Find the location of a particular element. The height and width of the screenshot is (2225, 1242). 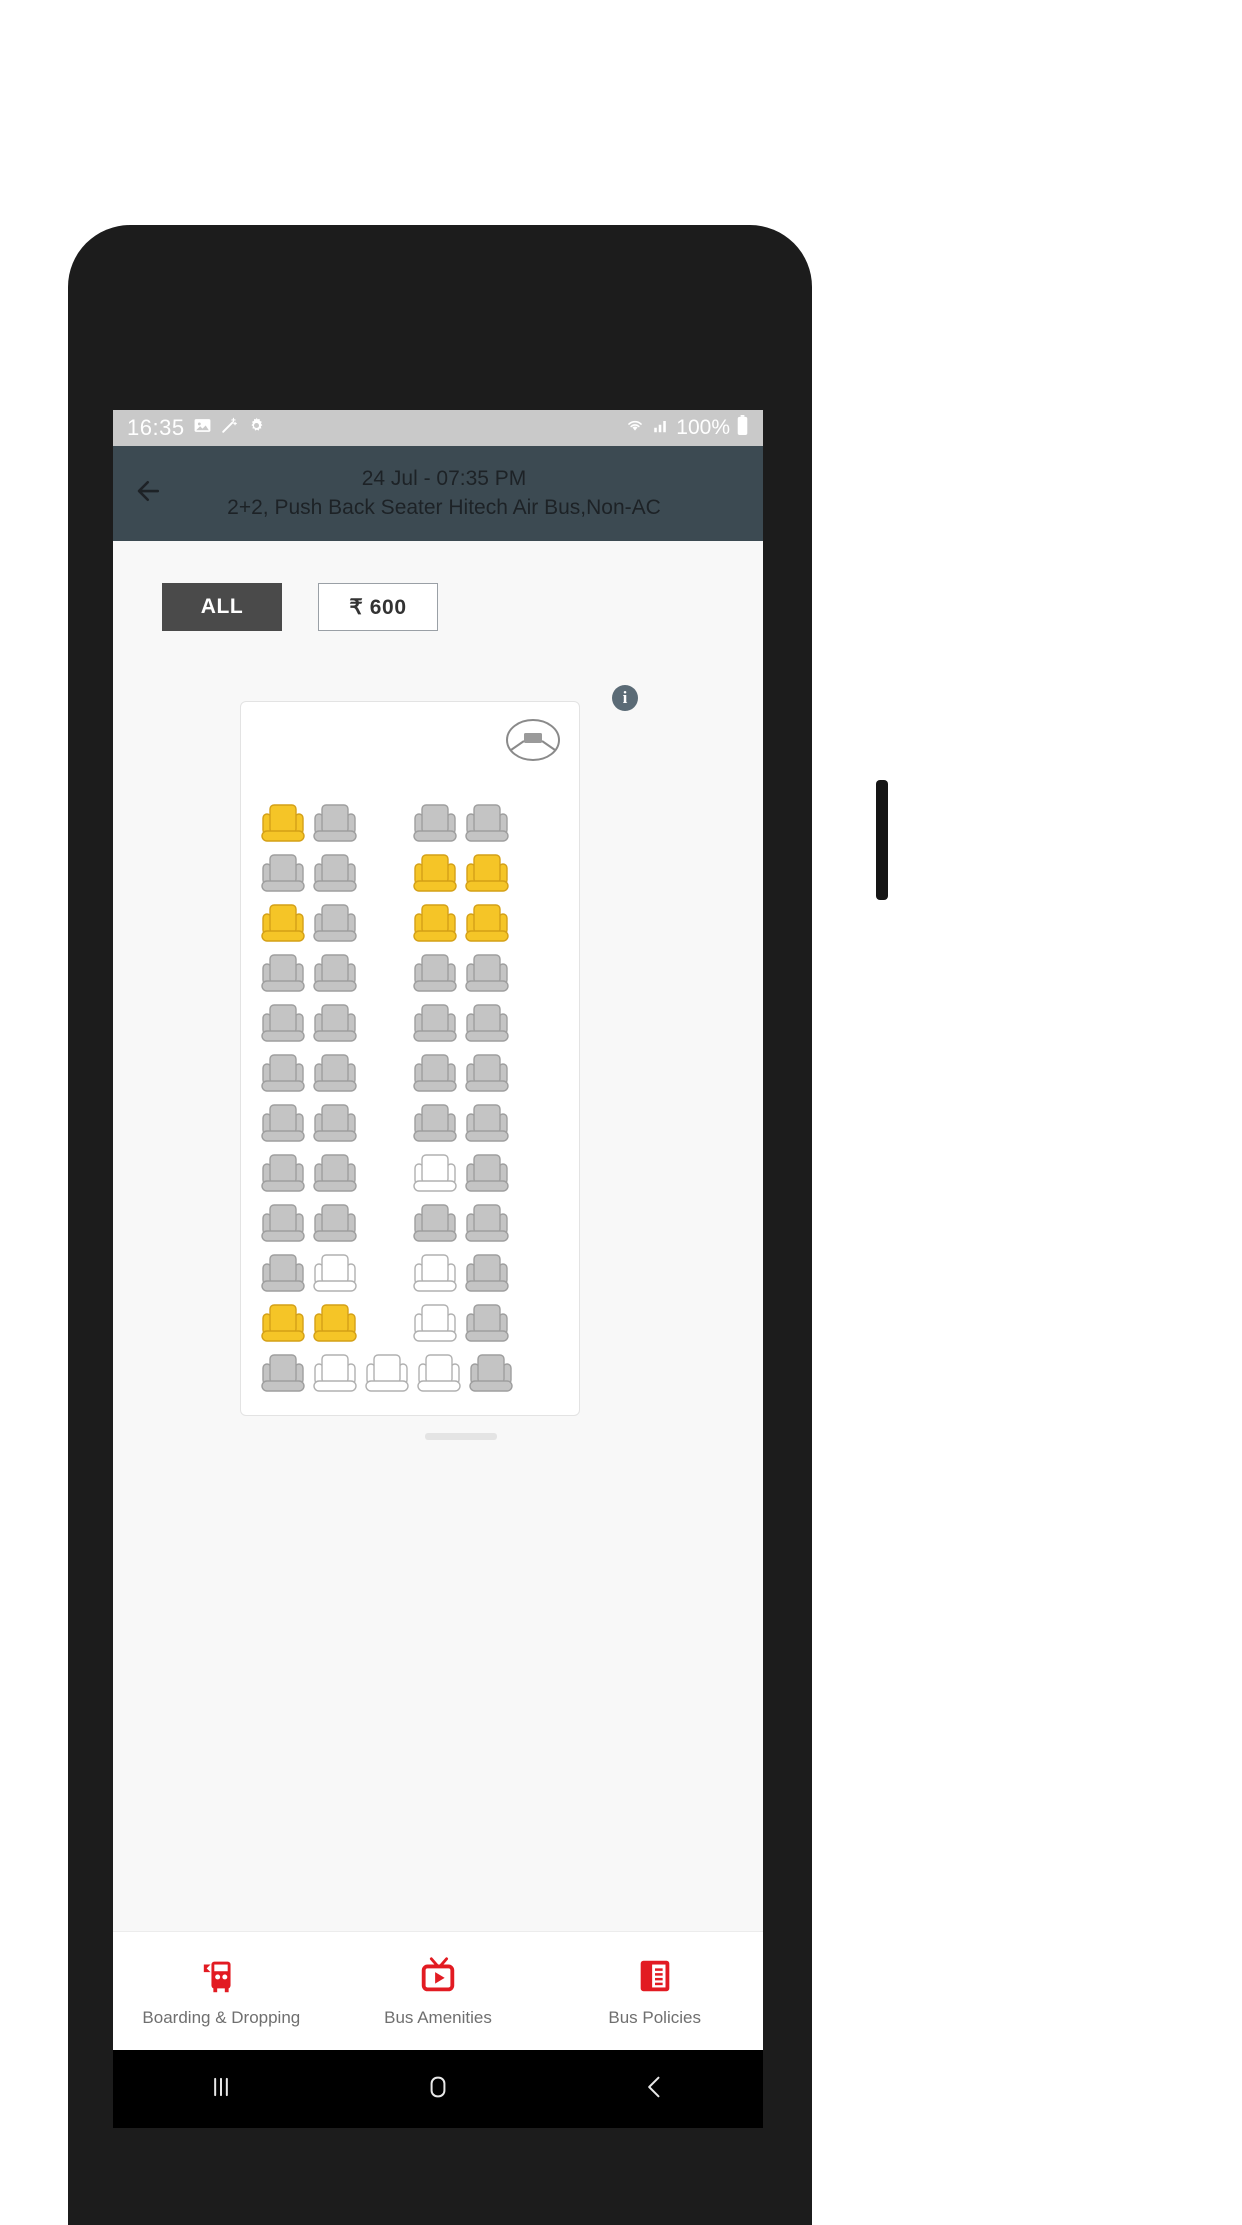

status-time: 16:35 is located at coordinates (156, 427).